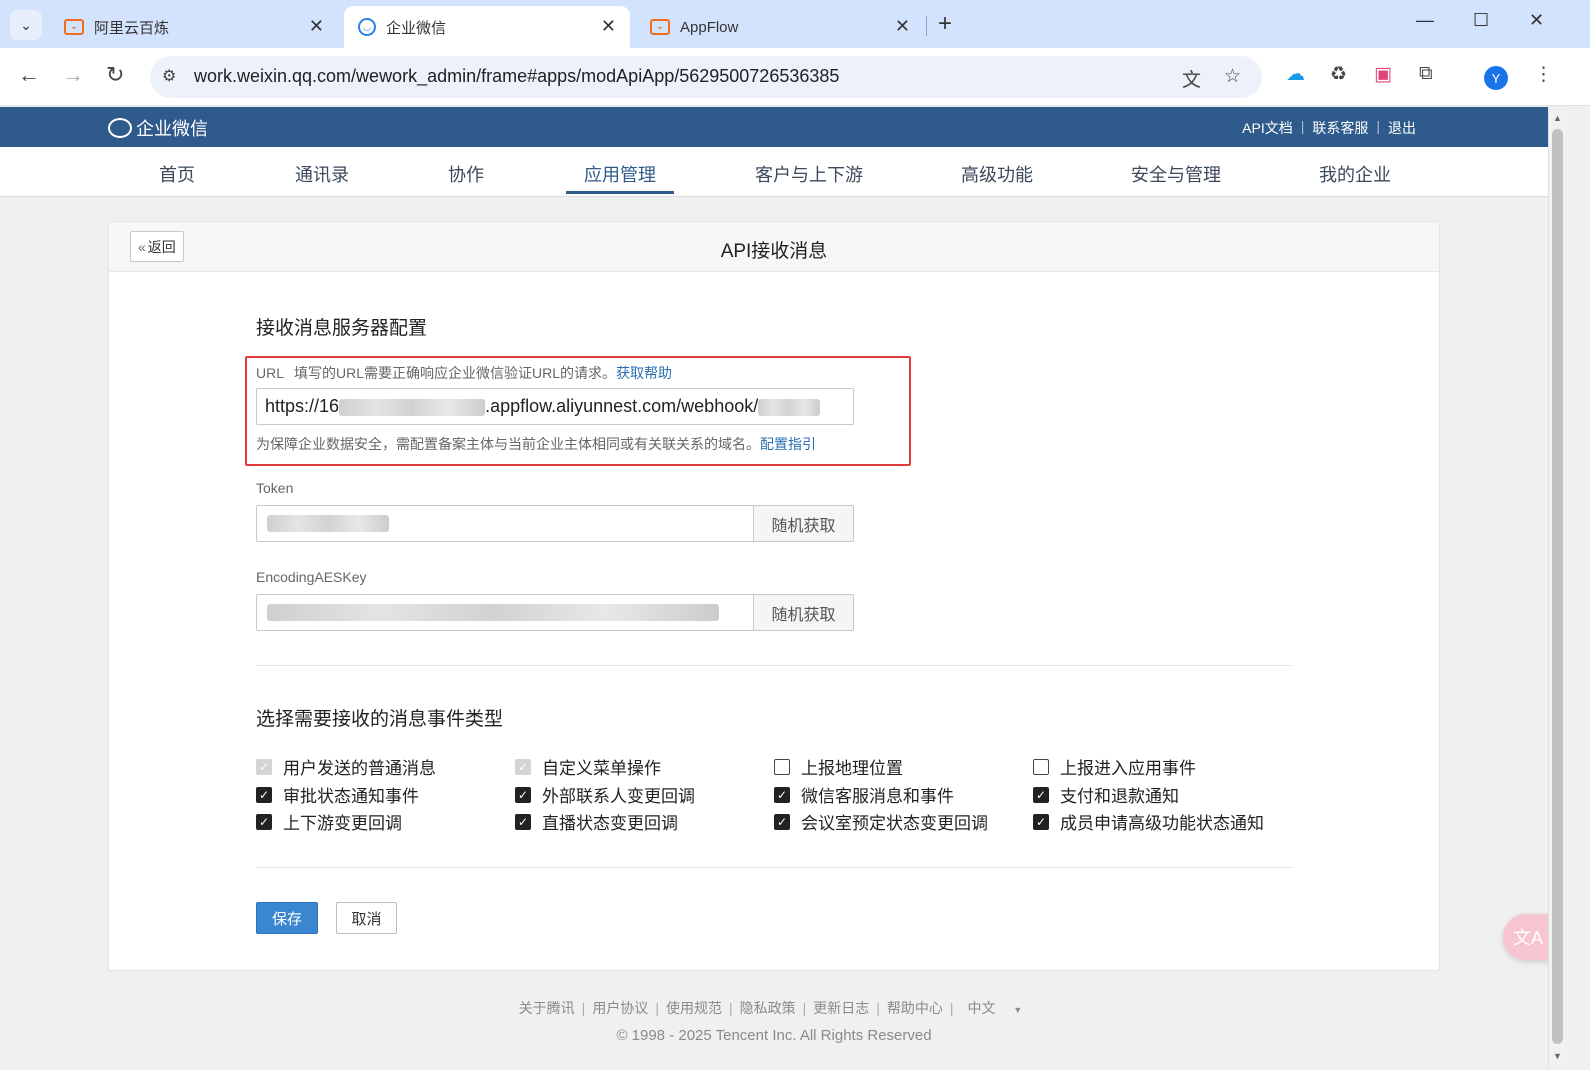  Describe the element at coordinates (1481, 20) in the screenshot. I see `maximize-icon: ☐` at that location.